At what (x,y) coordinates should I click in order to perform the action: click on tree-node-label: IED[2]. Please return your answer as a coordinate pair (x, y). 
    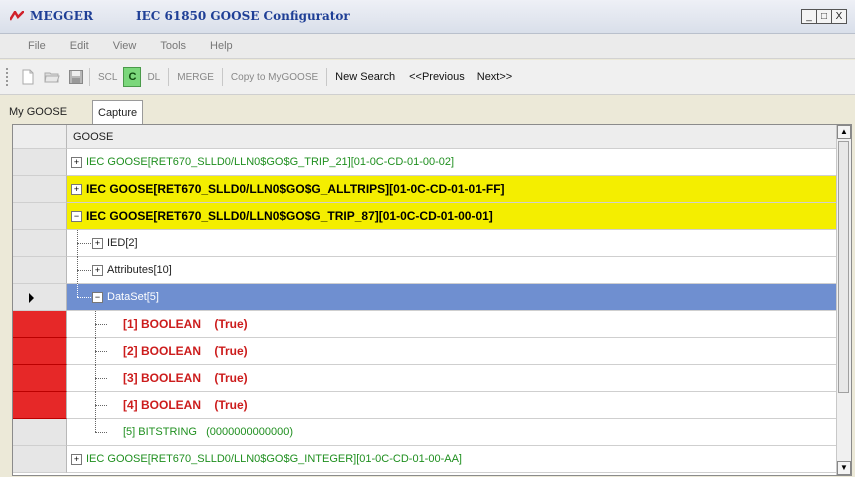
    Looking at the image, I should click on (122, 243).